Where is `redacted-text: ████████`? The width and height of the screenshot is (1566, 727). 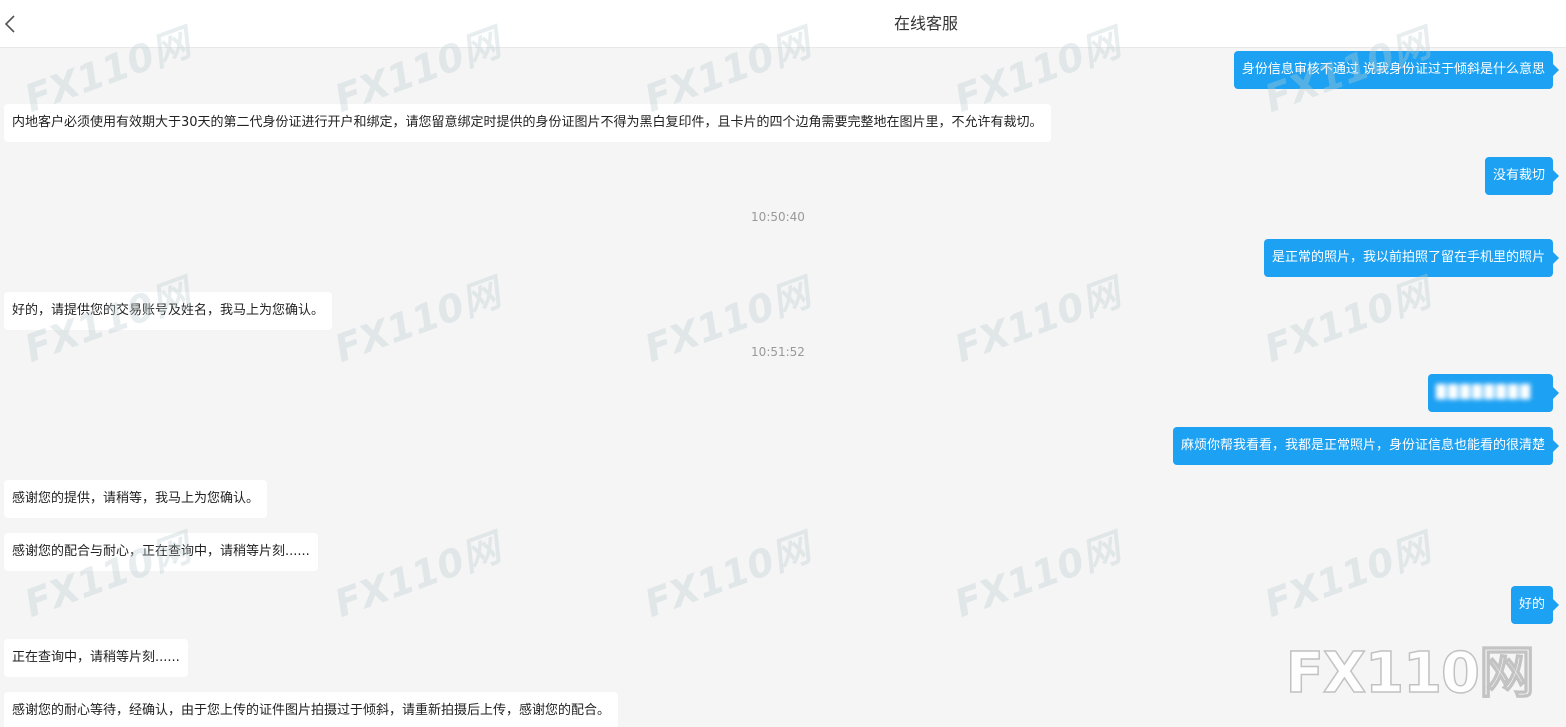 redacted-text: ████████ is located at coordinates (1484, 392).